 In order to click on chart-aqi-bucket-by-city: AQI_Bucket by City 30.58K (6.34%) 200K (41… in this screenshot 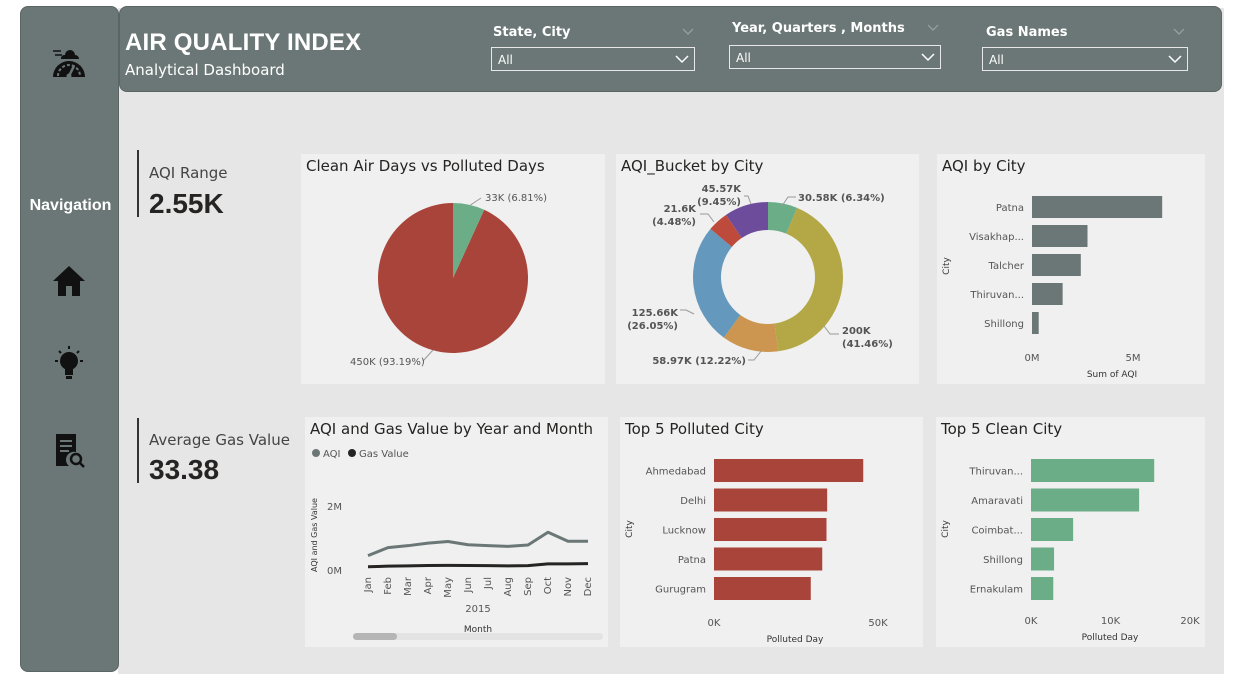, I will do `click(767, 269)`.